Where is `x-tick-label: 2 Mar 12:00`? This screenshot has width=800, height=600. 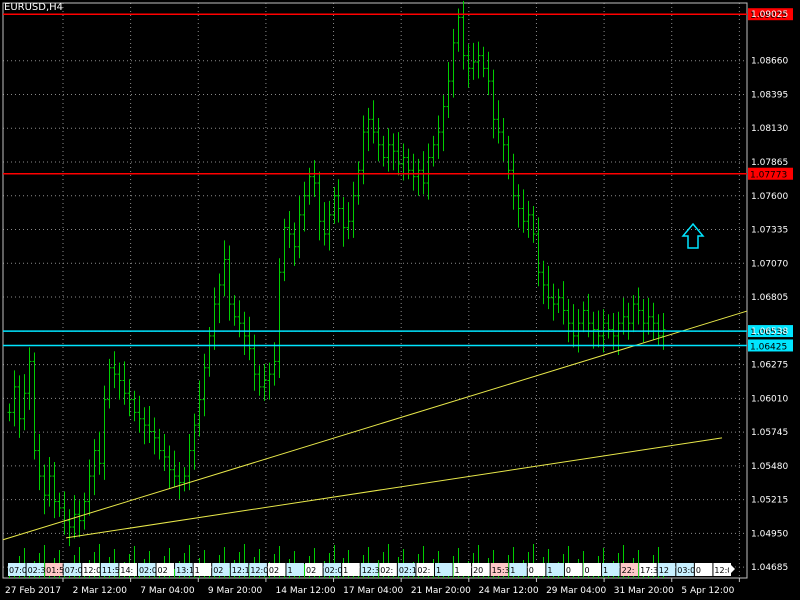
x-tick-label: 2 Mar 12:00 is located at coordinates (100, 591).